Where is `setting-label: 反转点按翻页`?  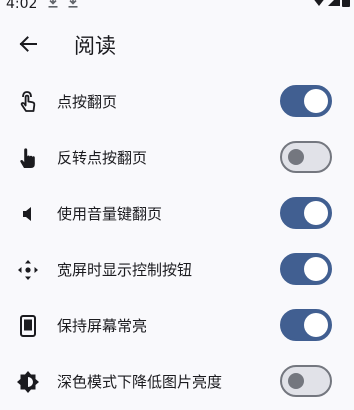 setting-label: 反转点按翻页 is located at coordinates (102, 158).